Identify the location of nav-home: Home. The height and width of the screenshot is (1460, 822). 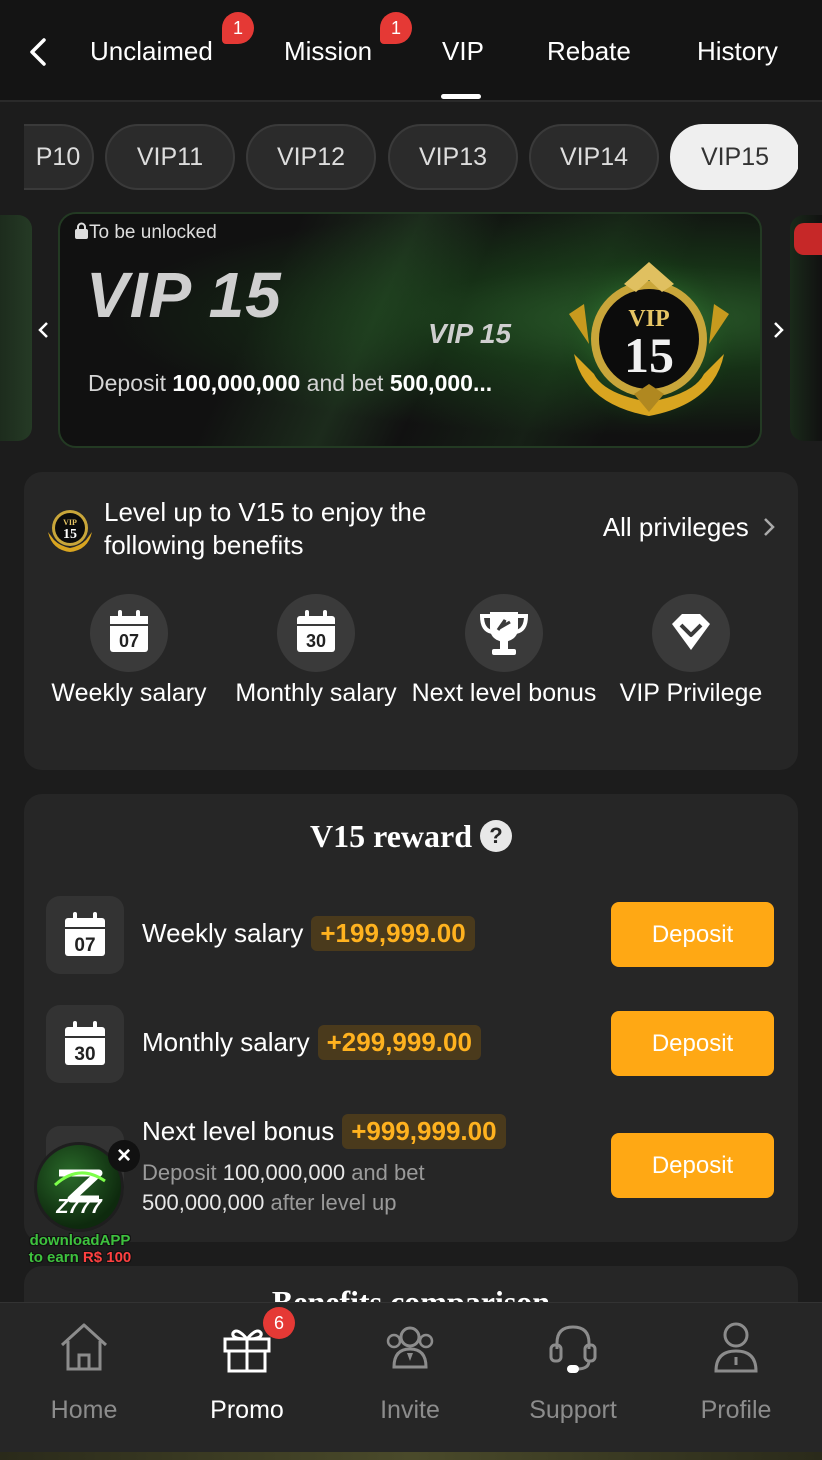
(84, 1371).